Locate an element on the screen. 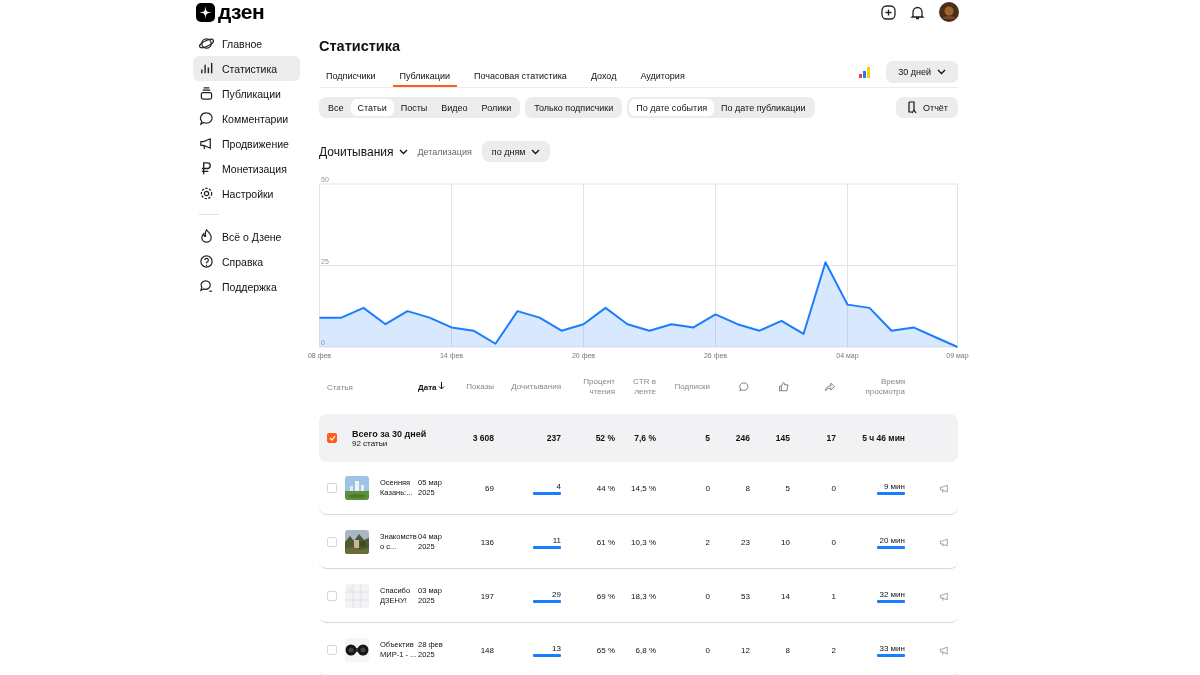  table-cell: 32 мин is located at coordinates (892, 594).